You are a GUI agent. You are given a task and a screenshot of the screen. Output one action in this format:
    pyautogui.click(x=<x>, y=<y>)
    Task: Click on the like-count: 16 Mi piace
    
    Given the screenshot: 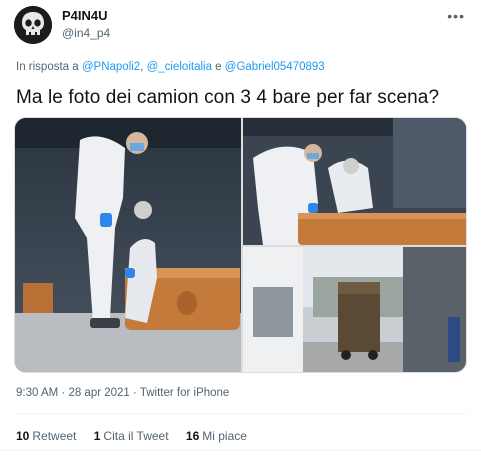 What is the action you would take?
    pyautogui.click(x=216, y=436)
    